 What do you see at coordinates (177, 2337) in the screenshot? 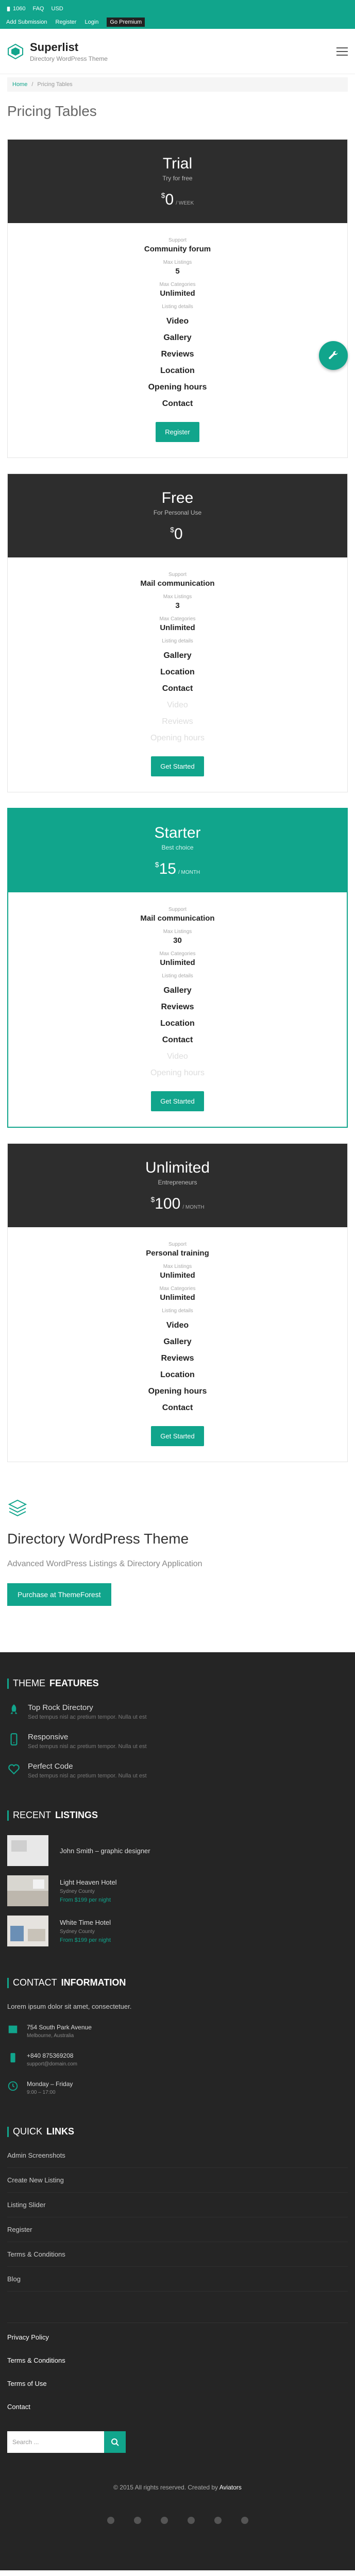
I see `privacy-policy-link: Privacy Policy` at bounding box center [177, 2337].